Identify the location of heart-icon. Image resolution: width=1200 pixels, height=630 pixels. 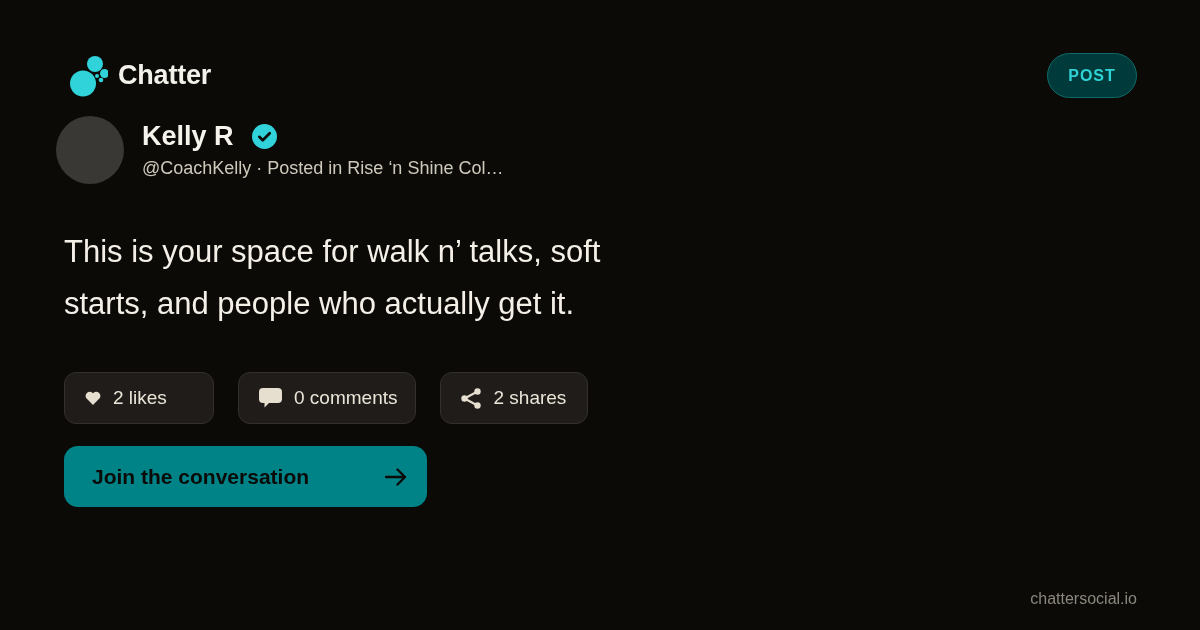
(93, 398).